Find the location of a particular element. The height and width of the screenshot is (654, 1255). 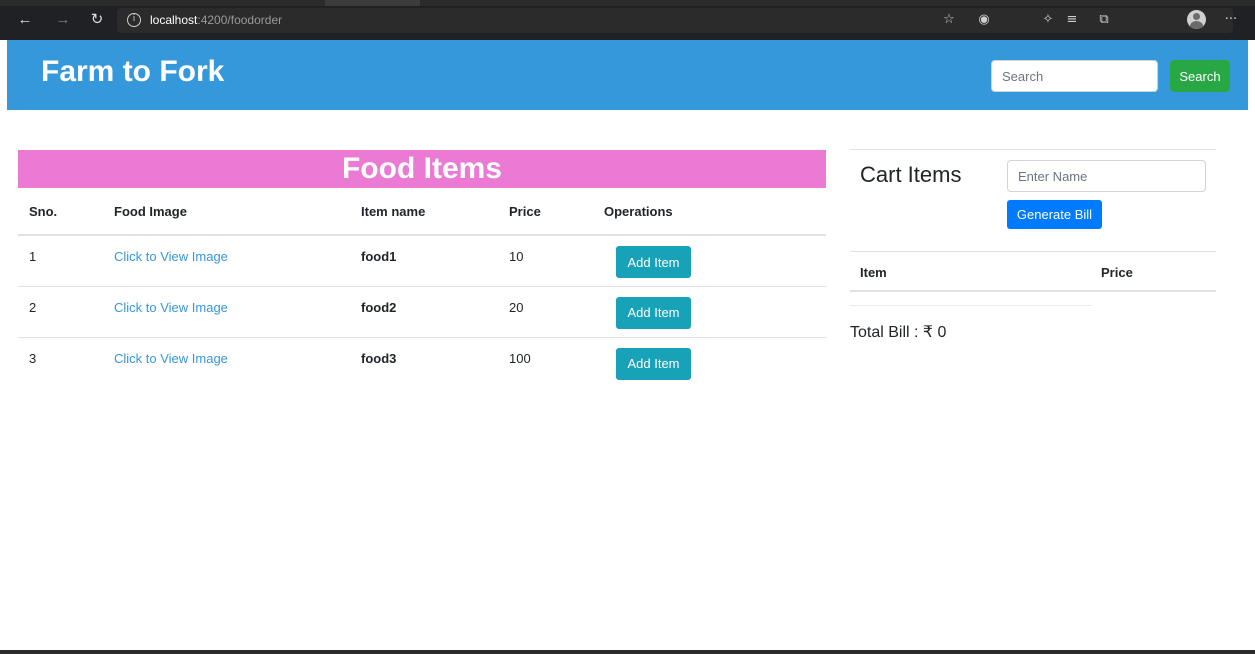

cell-price: 20 is located at coordinates (545, 311).